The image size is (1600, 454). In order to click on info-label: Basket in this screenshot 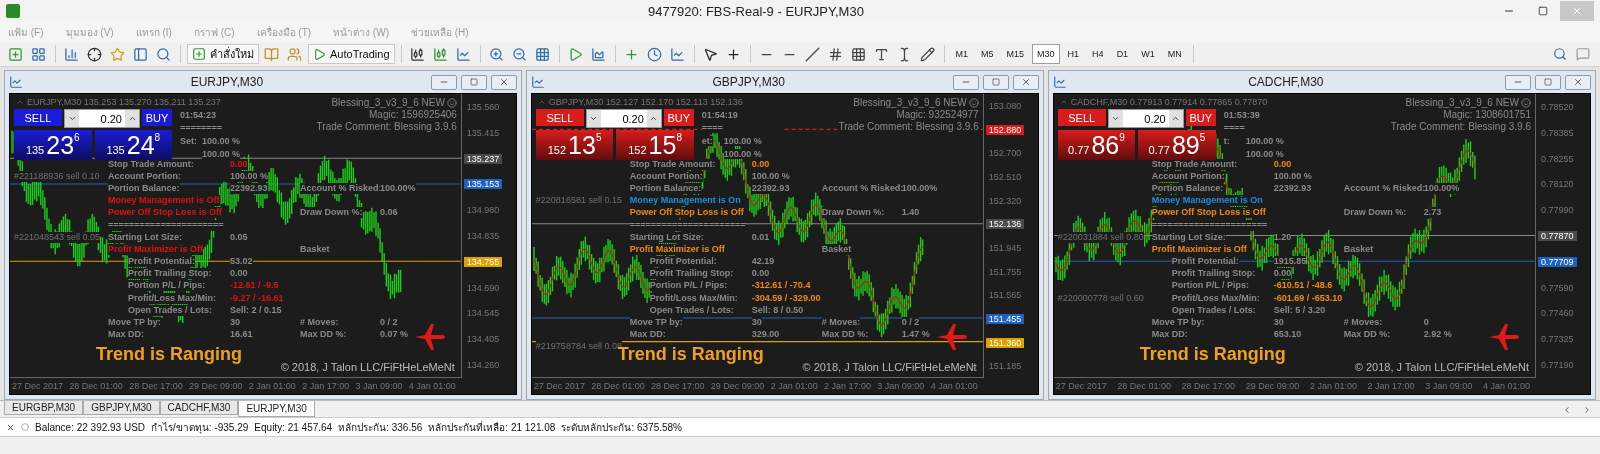, I will do `click(836, 249)`.